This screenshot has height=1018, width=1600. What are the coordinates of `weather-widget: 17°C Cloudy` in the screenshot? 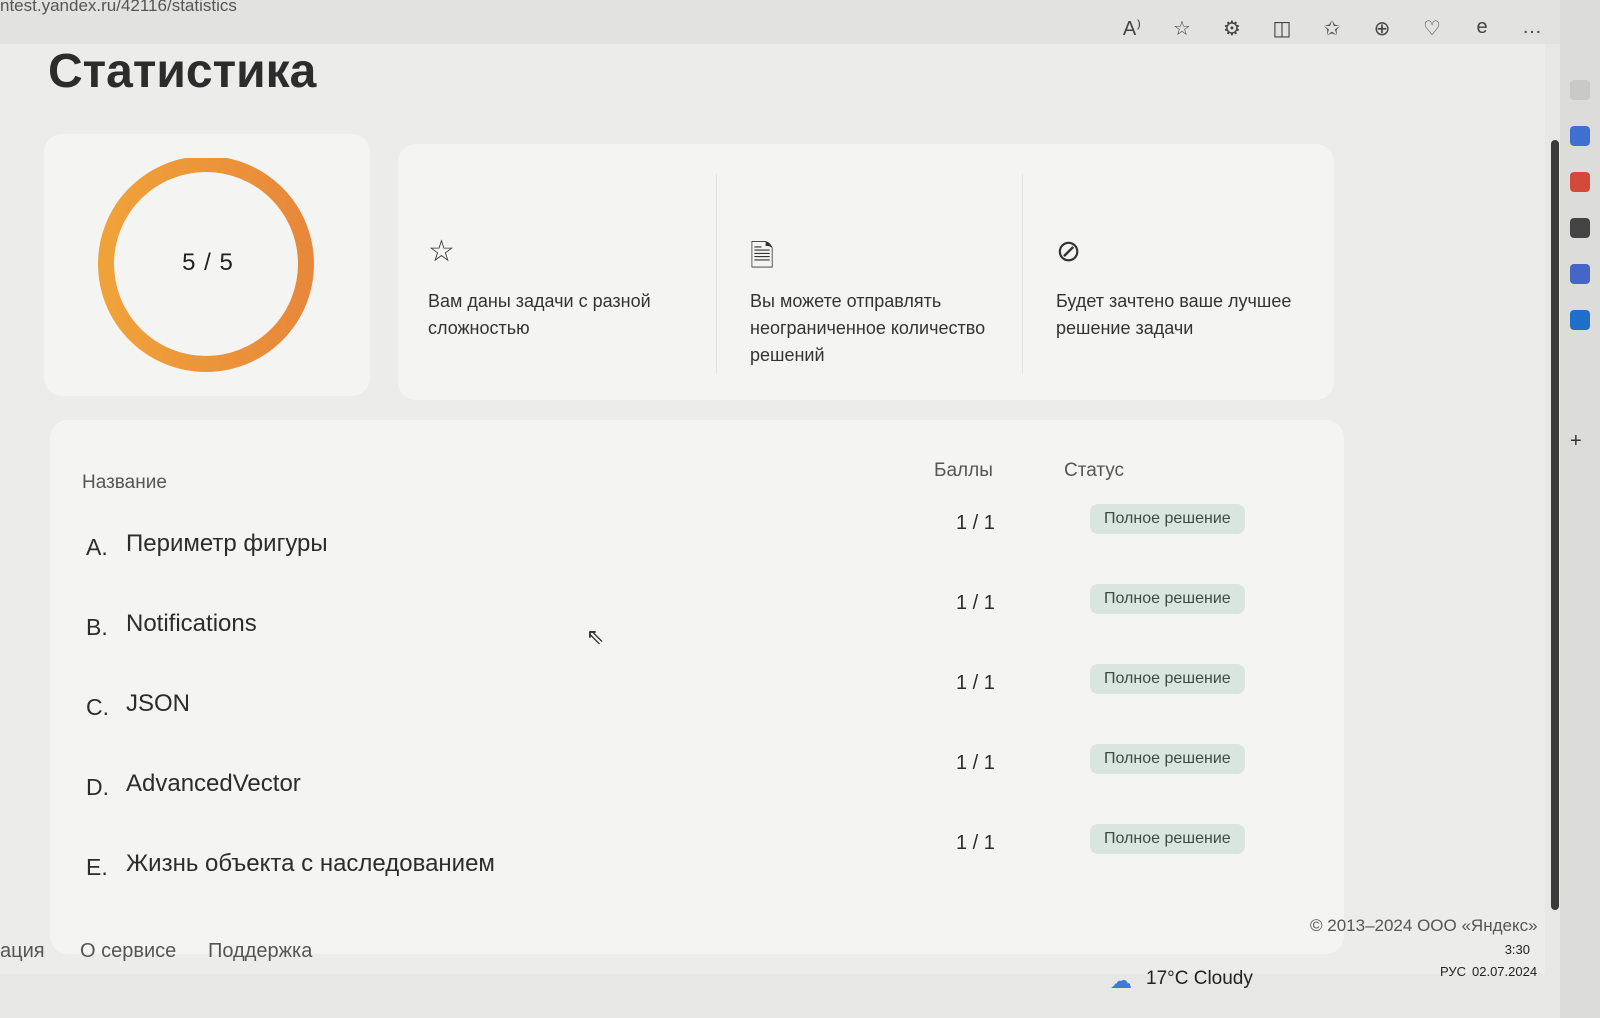 It's located at (1199, 979).